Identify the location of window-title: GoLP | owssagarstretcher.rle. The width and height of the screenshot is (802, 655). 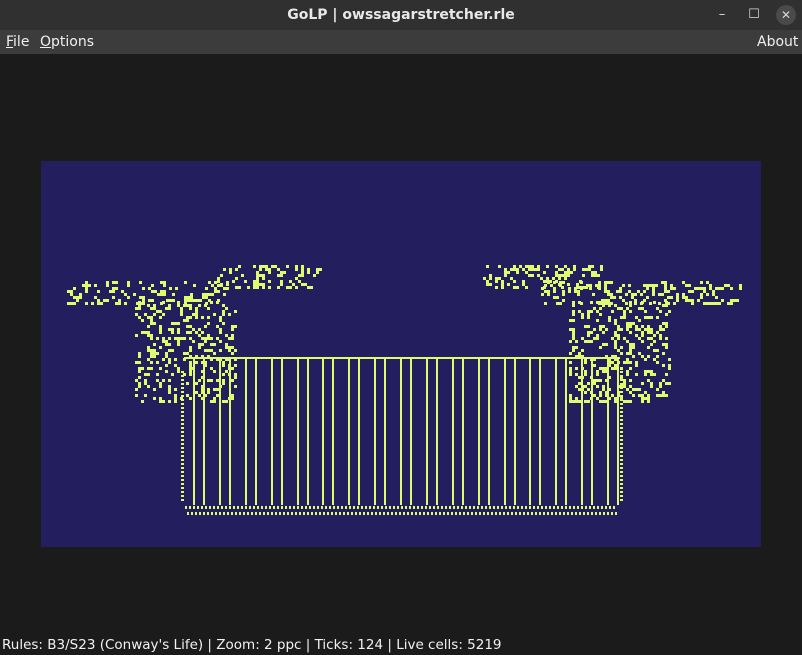
(401, 15).